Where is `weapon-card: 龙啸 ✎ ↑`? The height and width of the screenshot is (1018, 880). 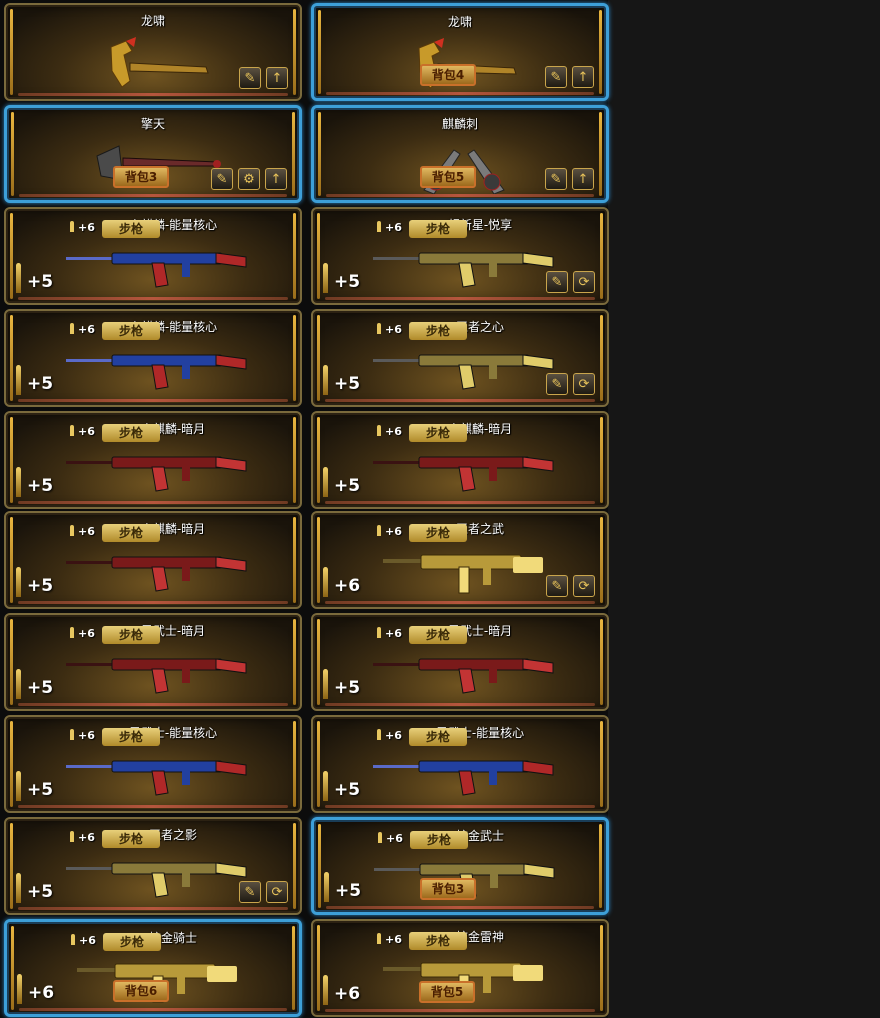
weapon-card: 龙啸 ✎ ↑ is located at coordinates (153, 52).